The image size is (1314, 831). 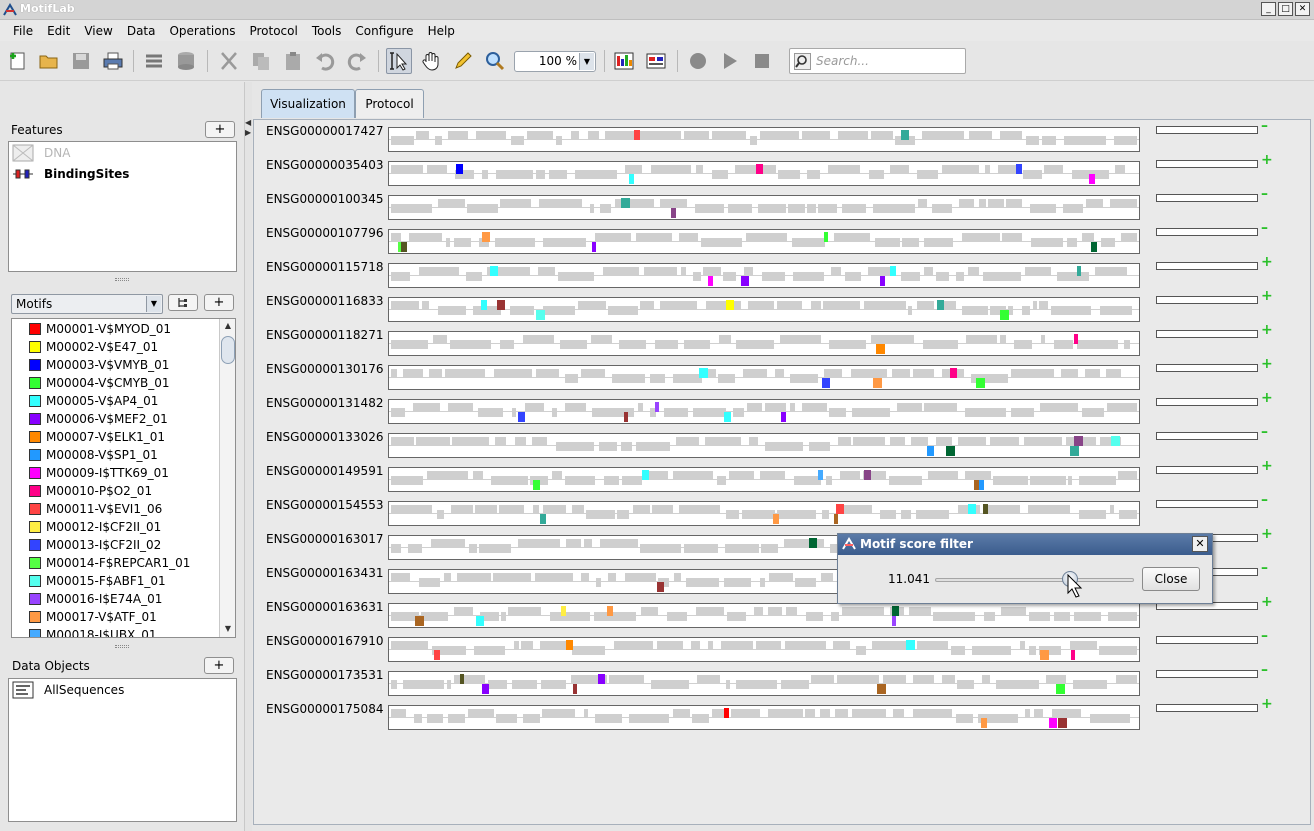 I want to click on sequence-row: ENSG00000107796 –, so click(x=782, y=238).